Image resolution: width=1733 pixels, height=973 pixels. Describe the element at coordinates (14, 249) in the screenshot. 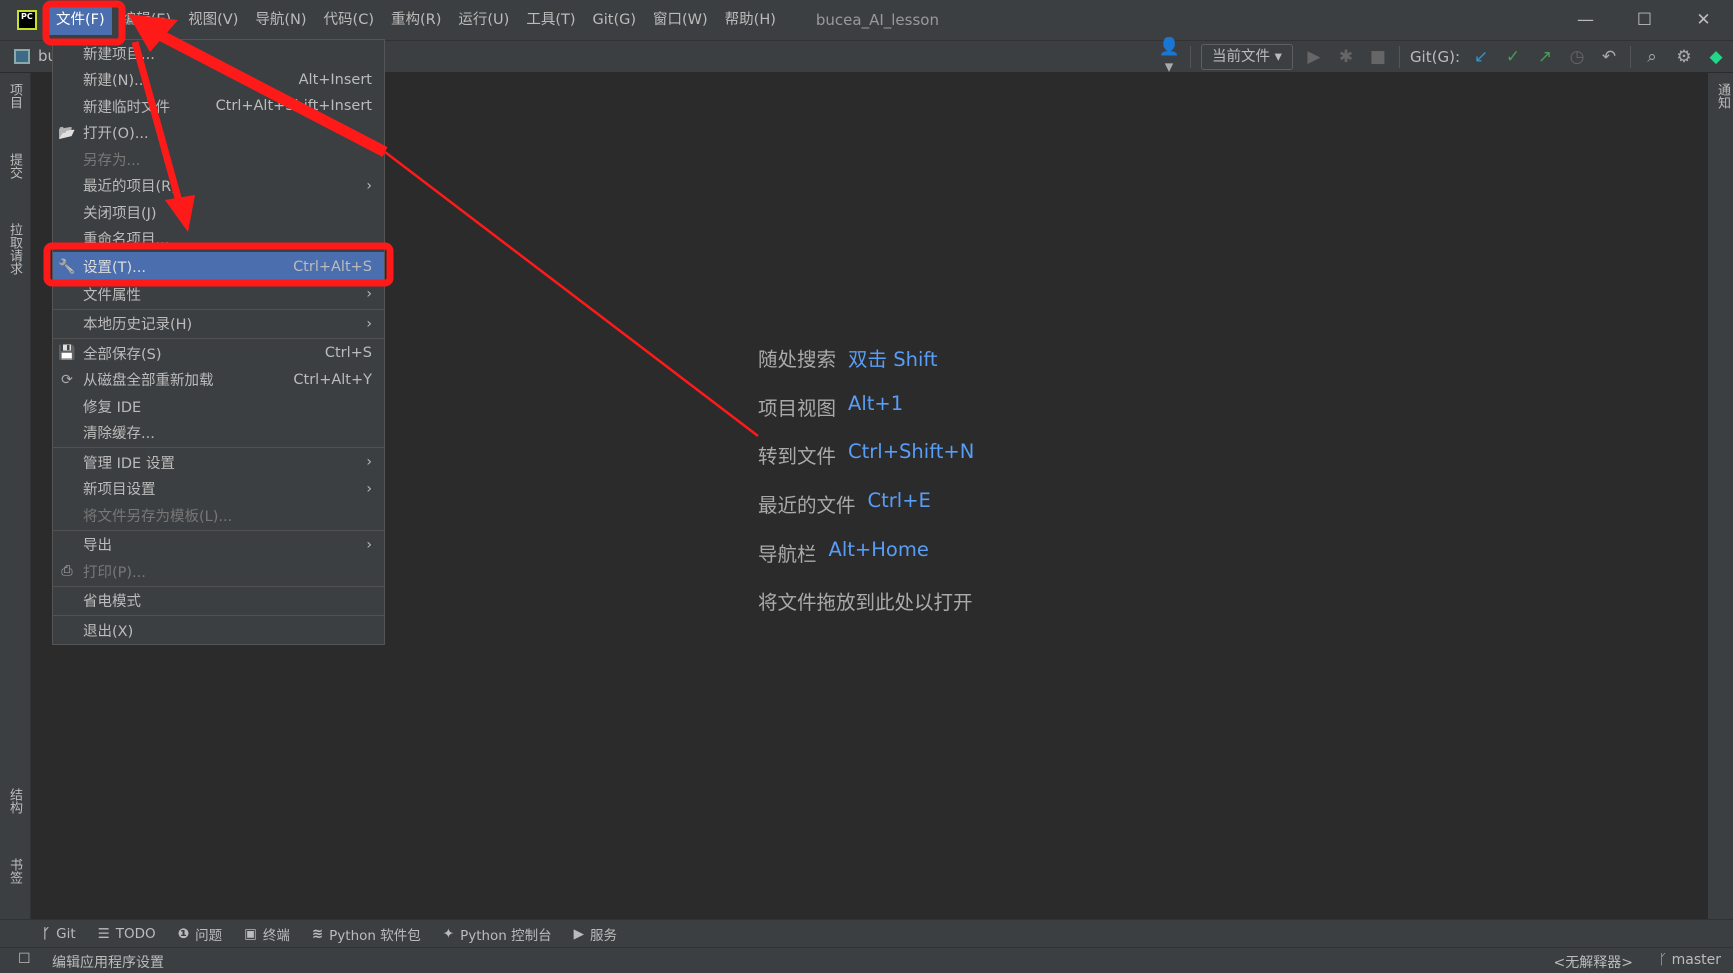

I see `tool-pull-requests: 拉取请求` at that location.